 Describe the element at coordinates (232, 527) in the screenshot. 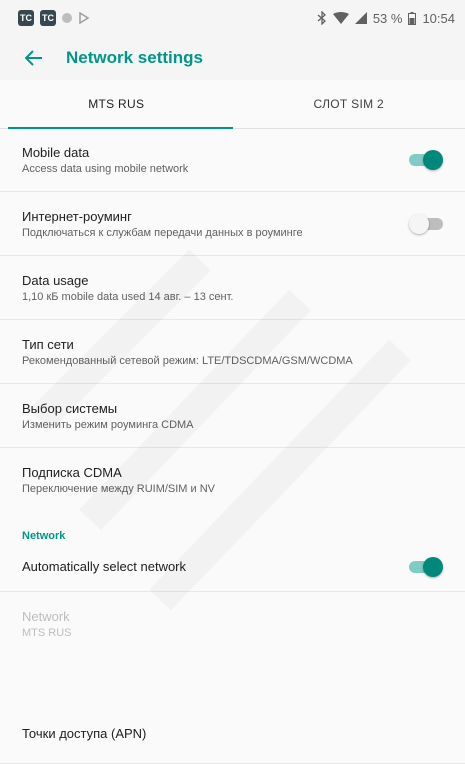

I see `network-section-header: Network` at that location.